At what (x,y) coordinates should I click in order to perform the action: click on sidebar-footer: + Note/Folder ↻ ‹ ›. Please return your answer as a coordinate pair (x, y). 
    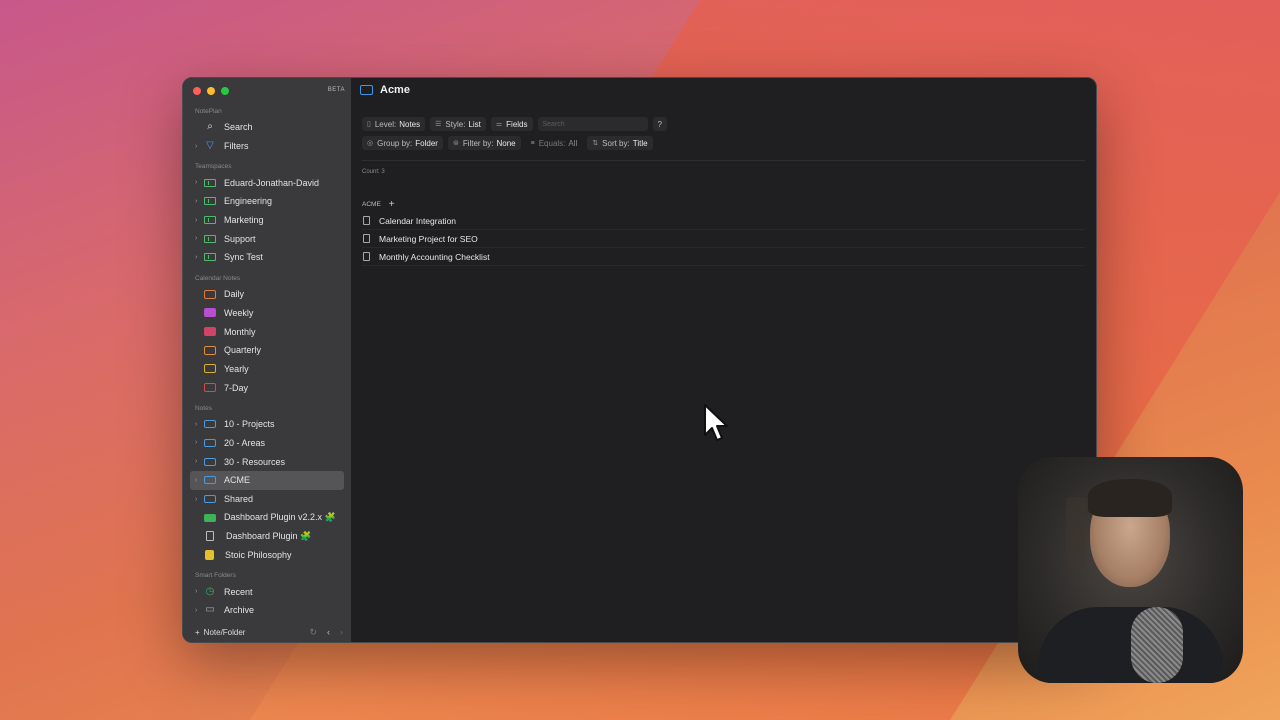
    Looking at the image, I should click on (267, 632).